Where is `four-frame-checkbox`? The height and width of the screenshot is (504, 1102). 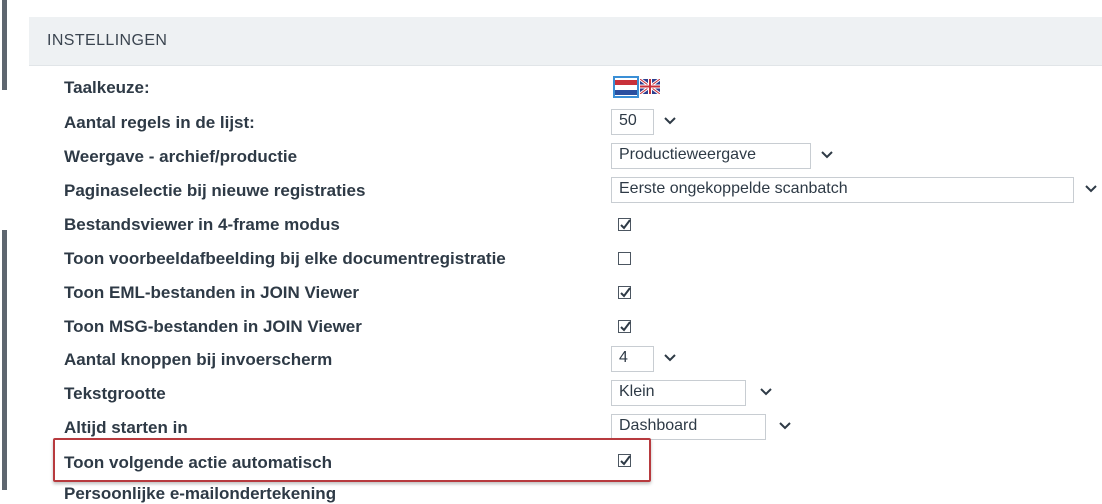
four-frame-checkbox is located at coordinates (624, 224).